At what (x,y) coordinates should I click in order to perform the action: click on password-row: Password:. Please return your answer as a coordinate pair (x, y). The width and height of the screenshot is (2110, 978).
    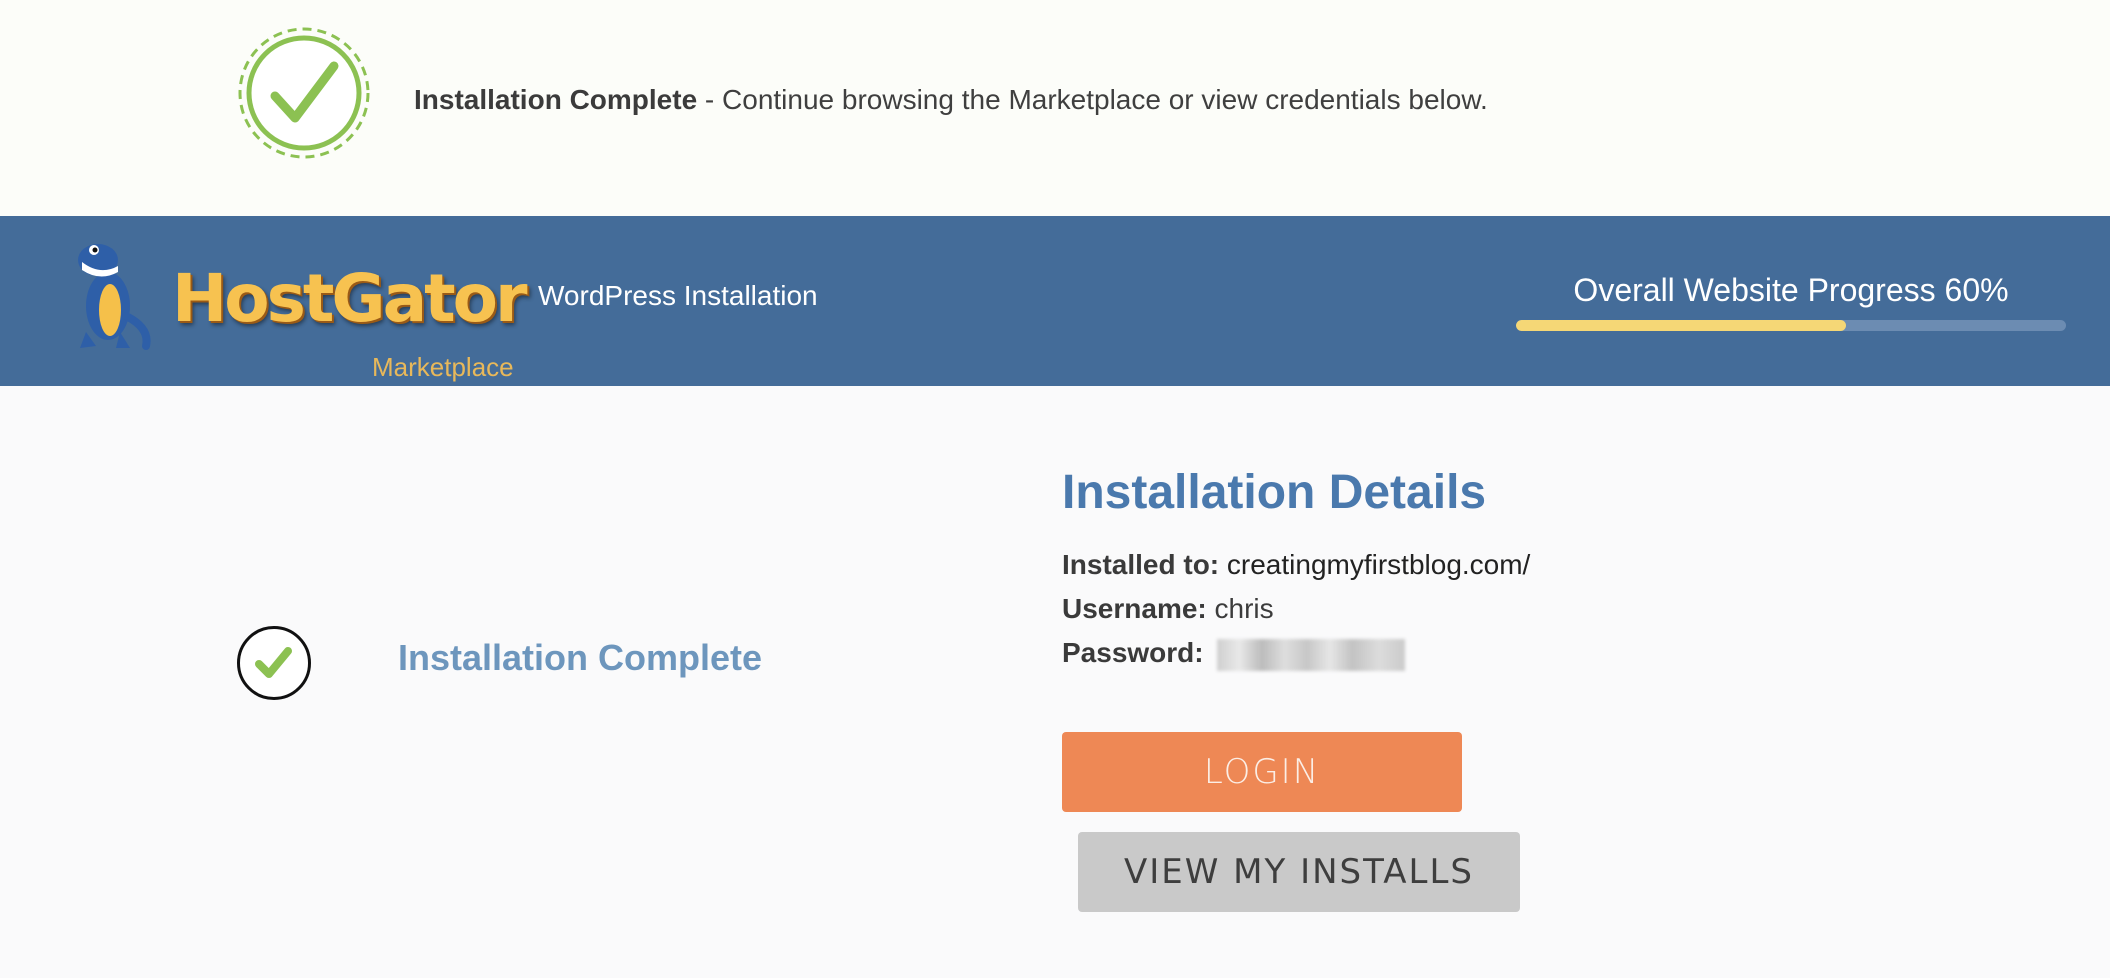
    Looking at the image, I should click on (1234, 653).